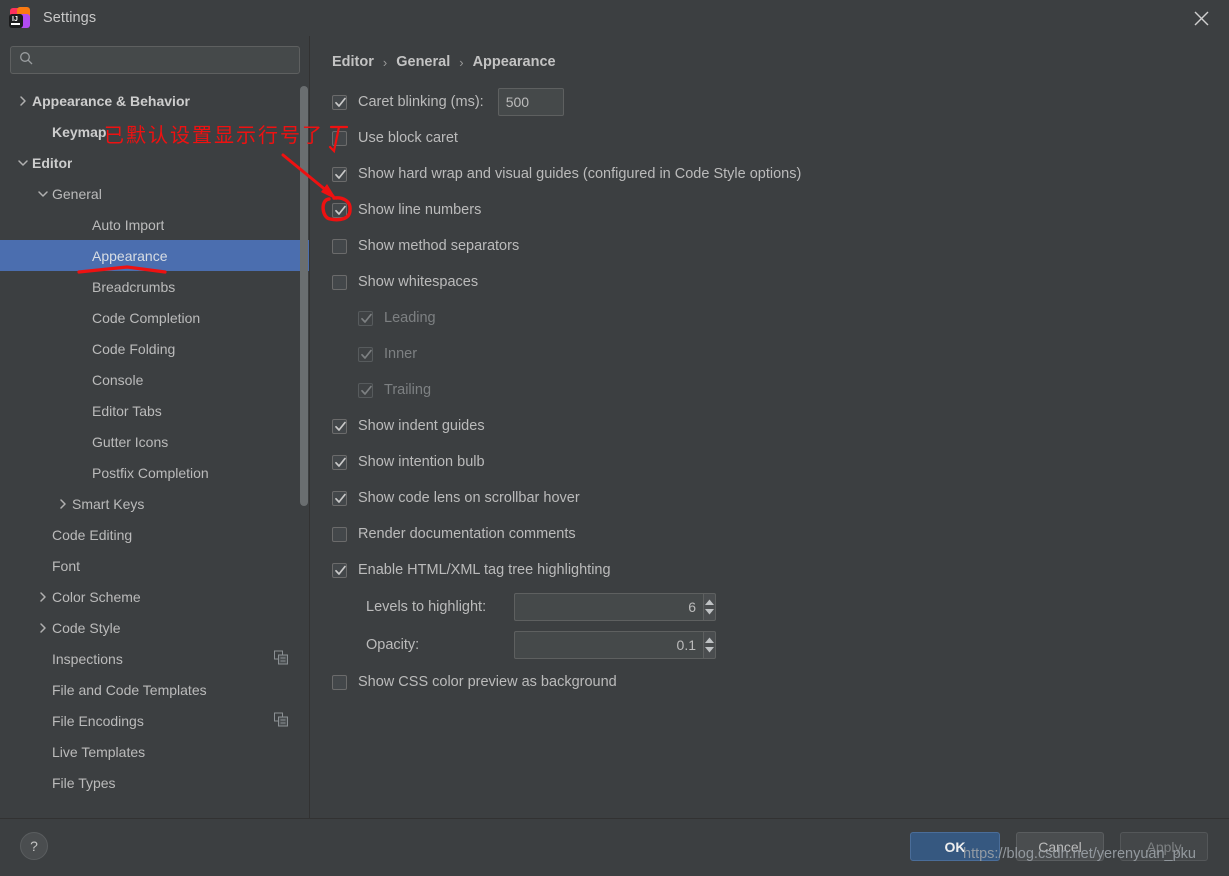 This screenshot has width=1229, height=876. What do you see at coordinates (426, 607) in the screenshot?
I see `spinner-label: Levels to highlight:` at bounding box center [426, 607].